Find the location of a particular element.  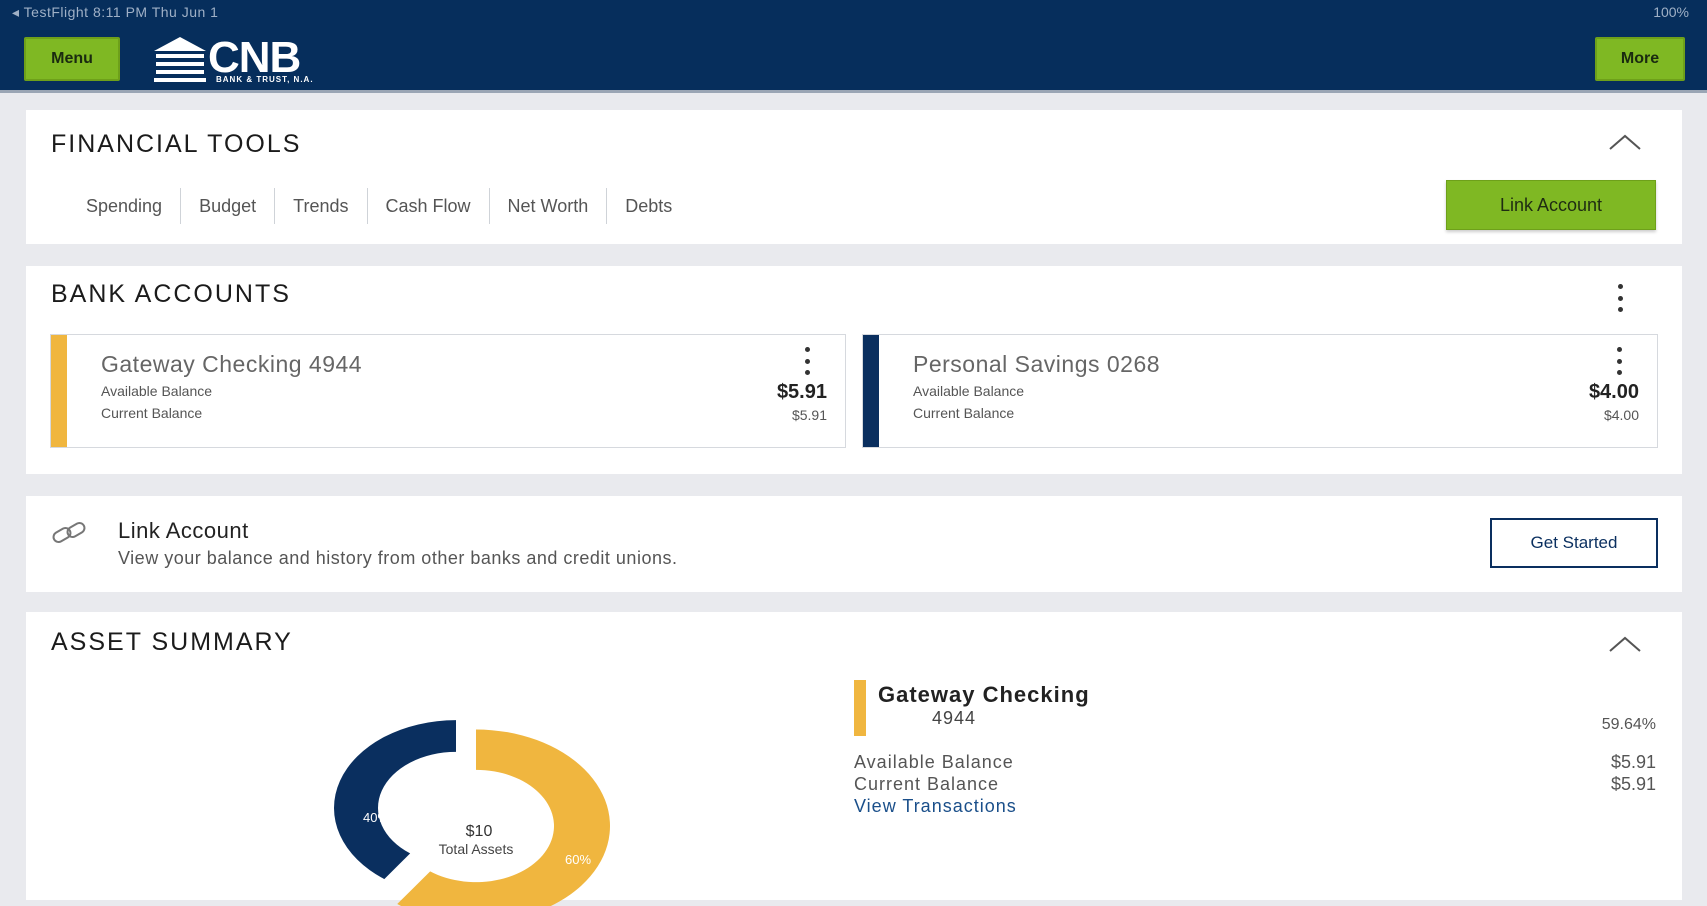

status-bar: ◂ TestFlight 8:11 PM Thu Jun 1 100% is located at coordinates (853, 12).